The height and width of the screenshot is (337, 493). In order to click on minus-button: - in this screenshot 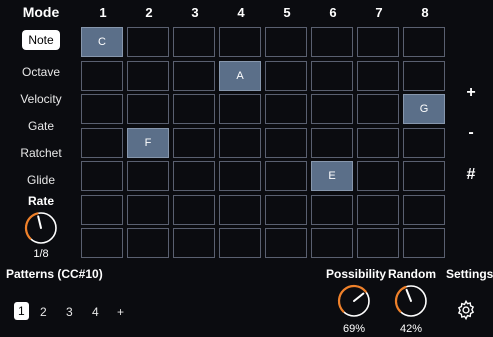, I will do `click(471, 133)`.